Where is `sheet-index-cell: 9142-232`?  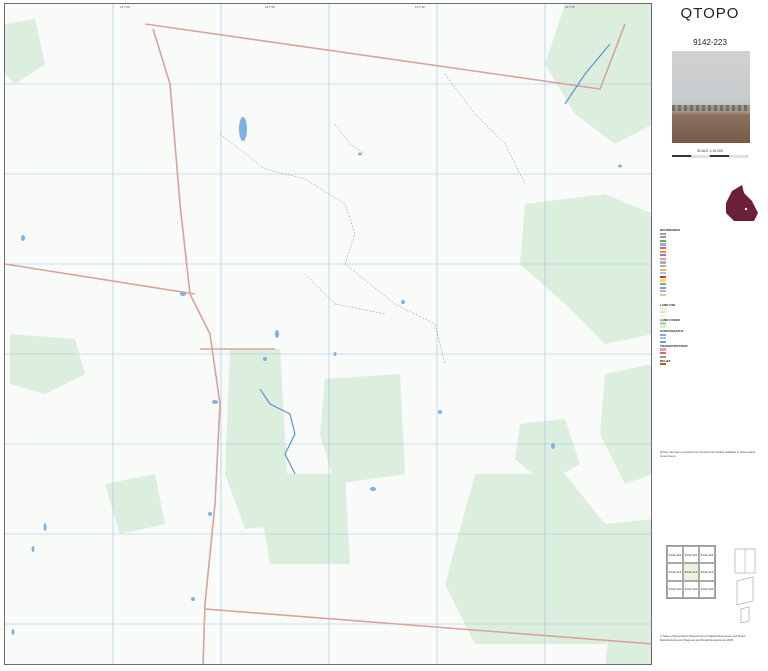 sheet-index-cell: 9142-232 is located at coordinates (675, 589).